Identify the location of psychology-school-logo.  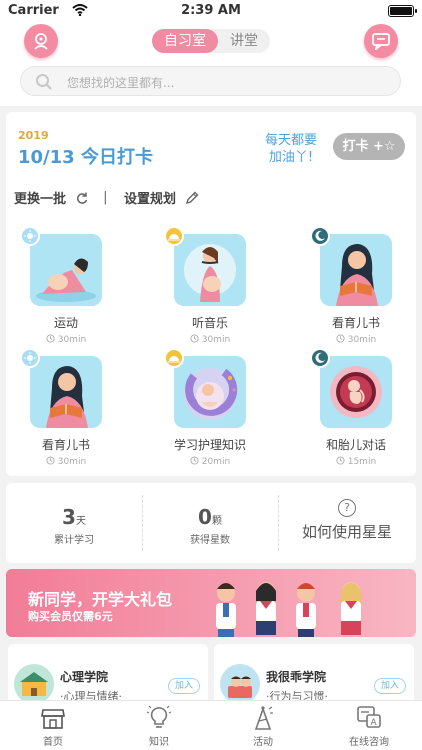
(34, 682).